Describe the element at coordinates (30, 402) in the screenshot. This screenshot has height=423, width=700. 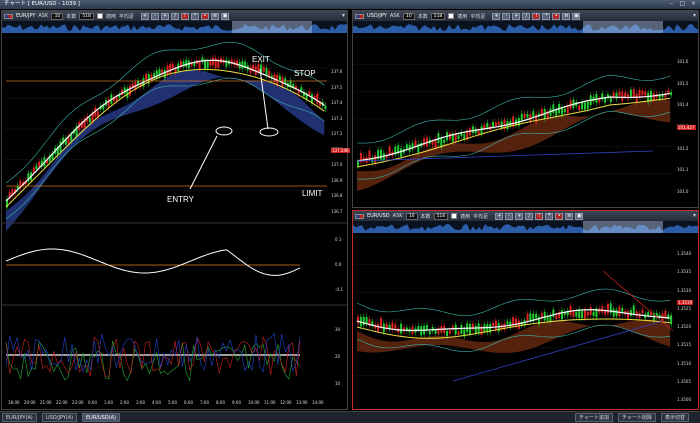
I see `x-tick-label: 20:00` at that location.